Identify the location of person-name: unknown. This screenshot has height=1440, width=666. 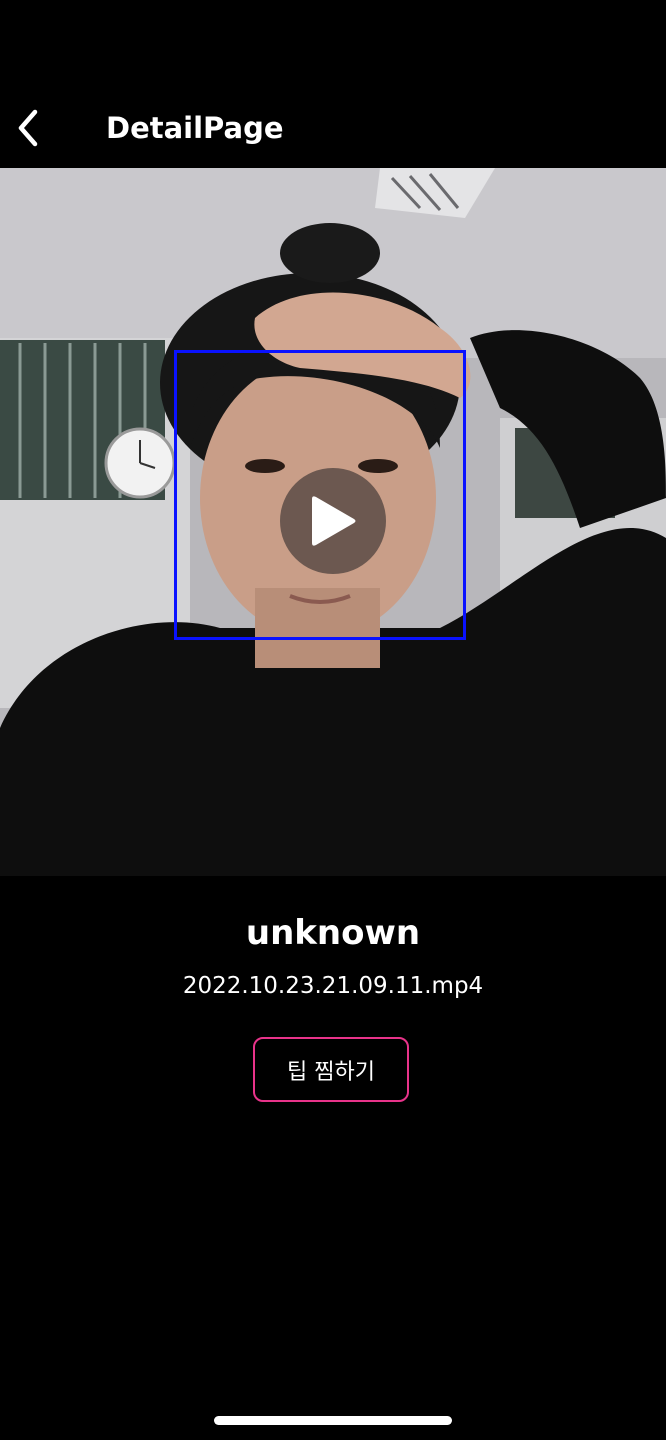
(333, 933).